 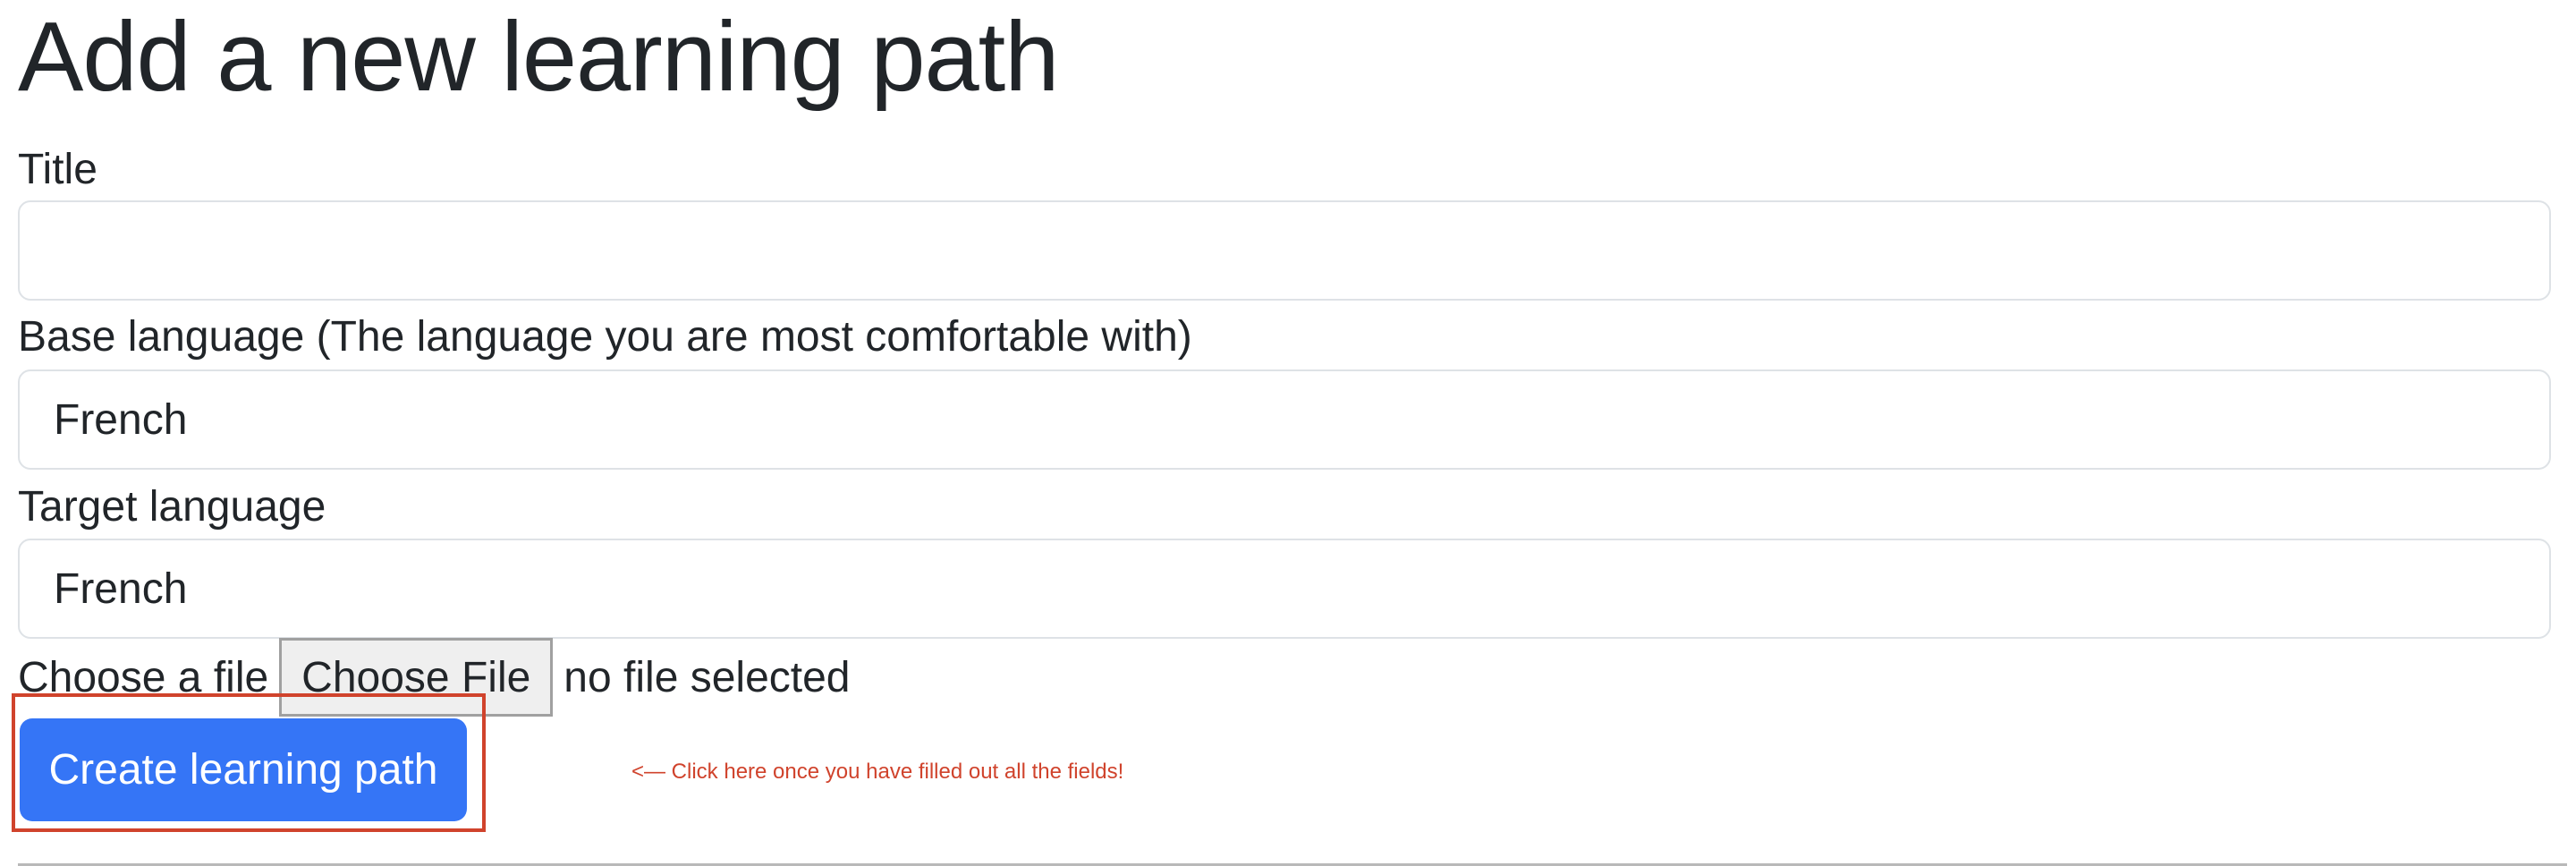 I want to click on base-language-select: French, so click(x=1284, y=419).